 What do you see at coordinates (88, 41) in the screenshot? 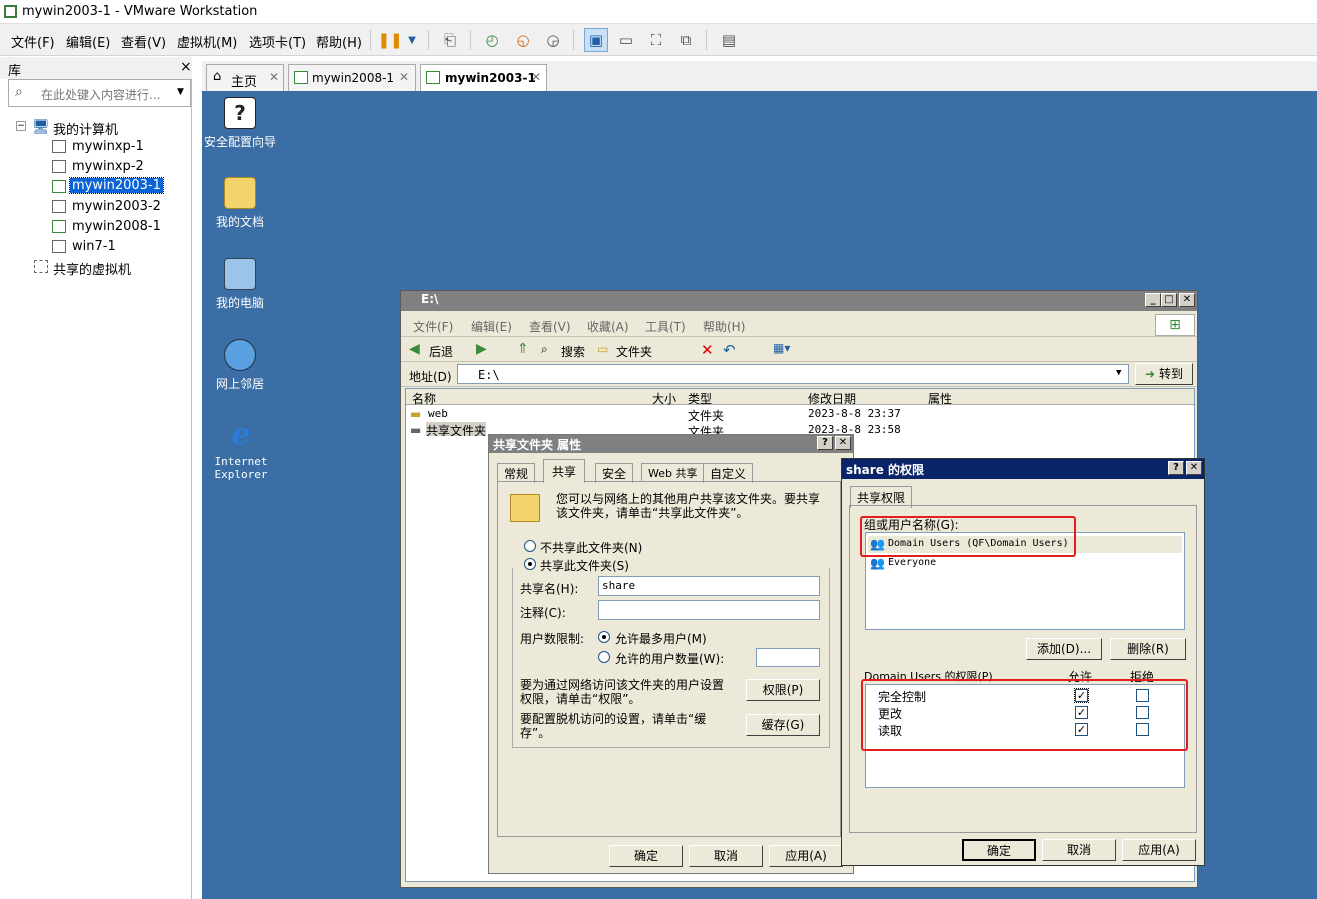
I see `menu-edit: 编辑(E)` at bounding box center [88, 41].